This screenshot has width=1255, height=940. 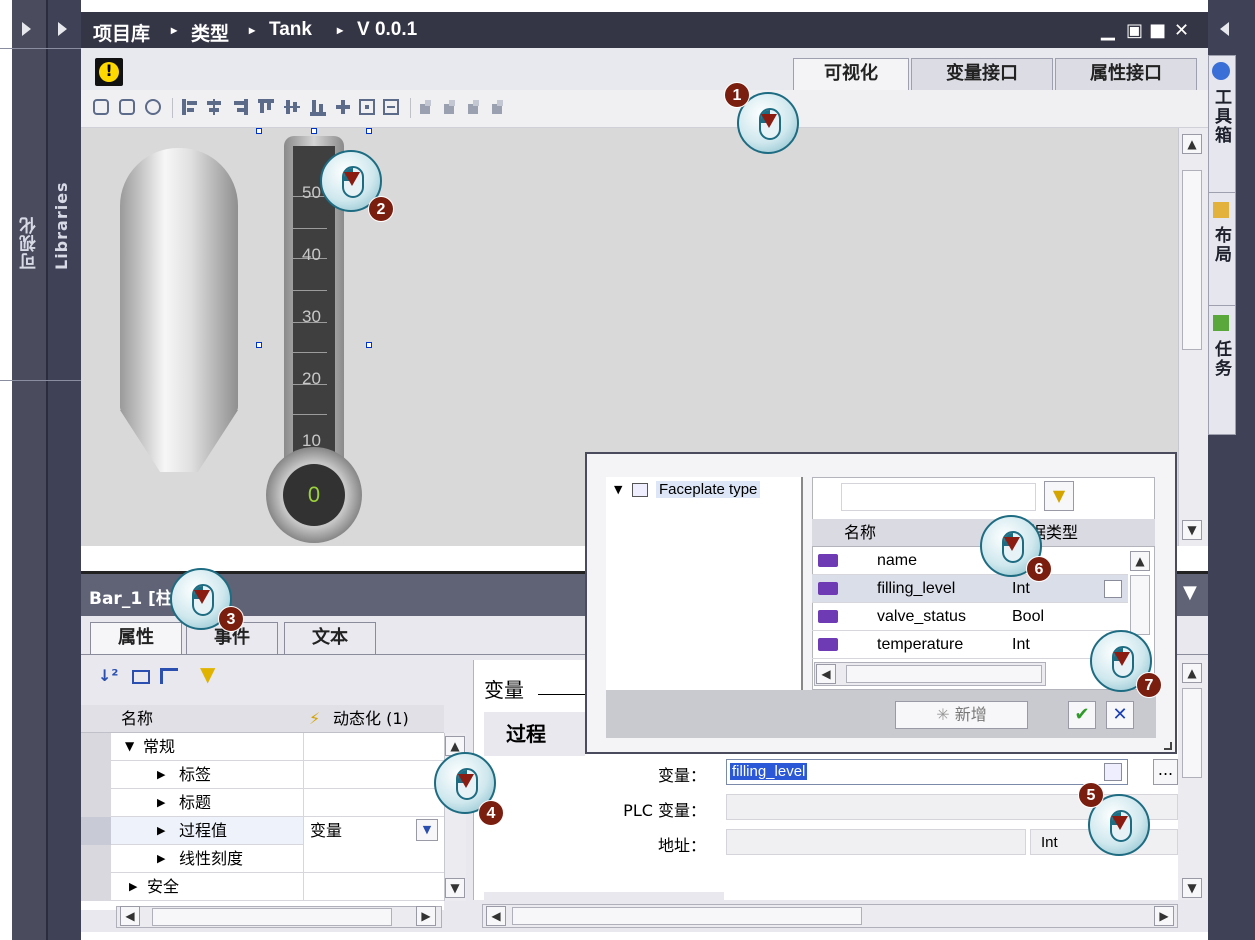 What do you see at coordinates (604, 898) in the screenshot?
I see `subgroup-tab` at bounding box center [604, 898].